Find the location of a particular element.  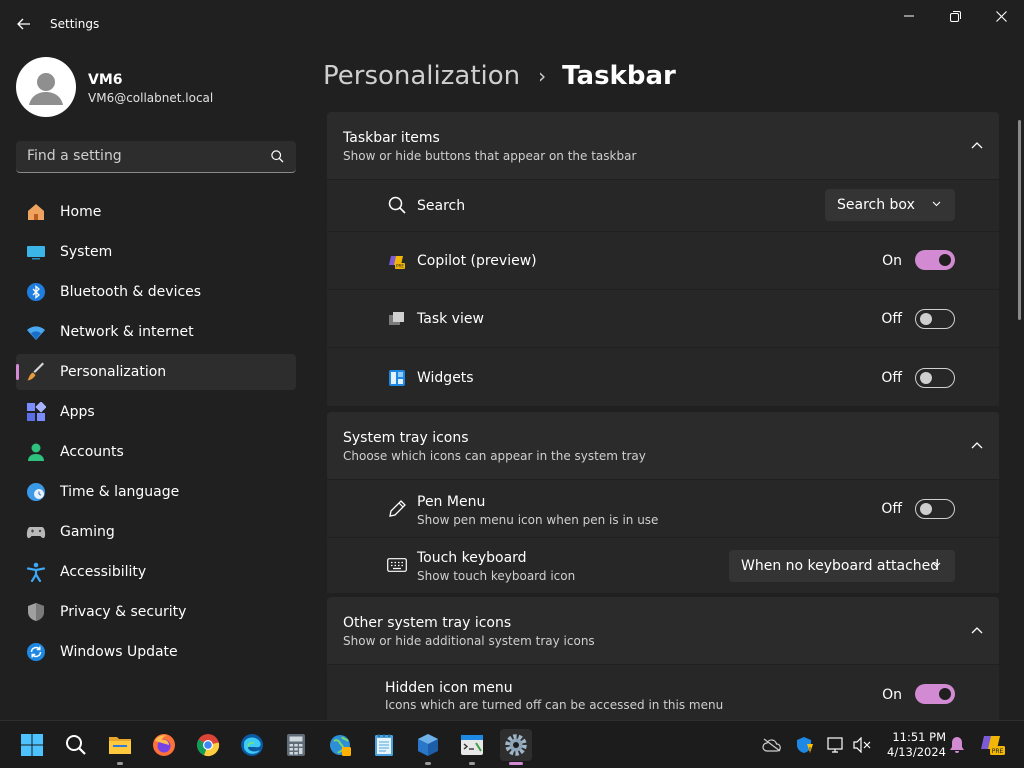

tray-display is located at coordinates (836, 745).